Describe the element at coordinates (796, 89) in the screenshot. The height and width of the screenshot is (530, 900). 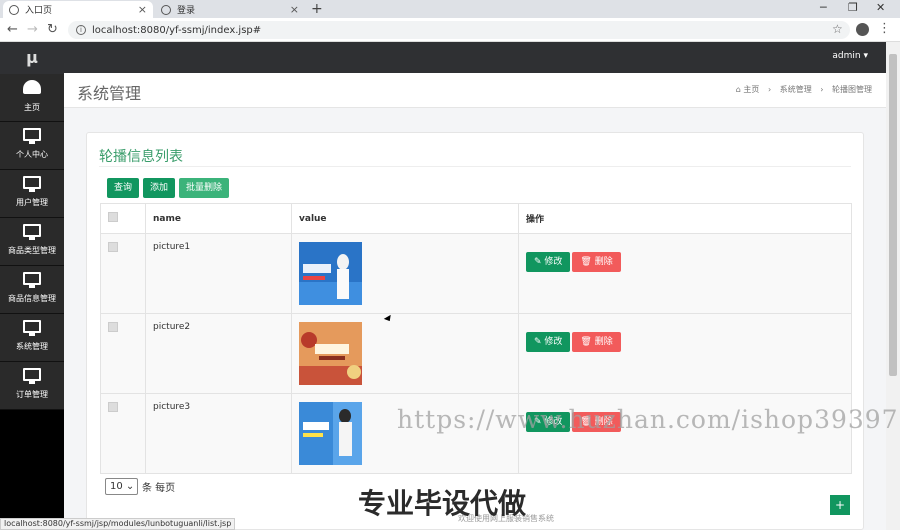
I see `breadcrumb-system: 系统管理` at that location.